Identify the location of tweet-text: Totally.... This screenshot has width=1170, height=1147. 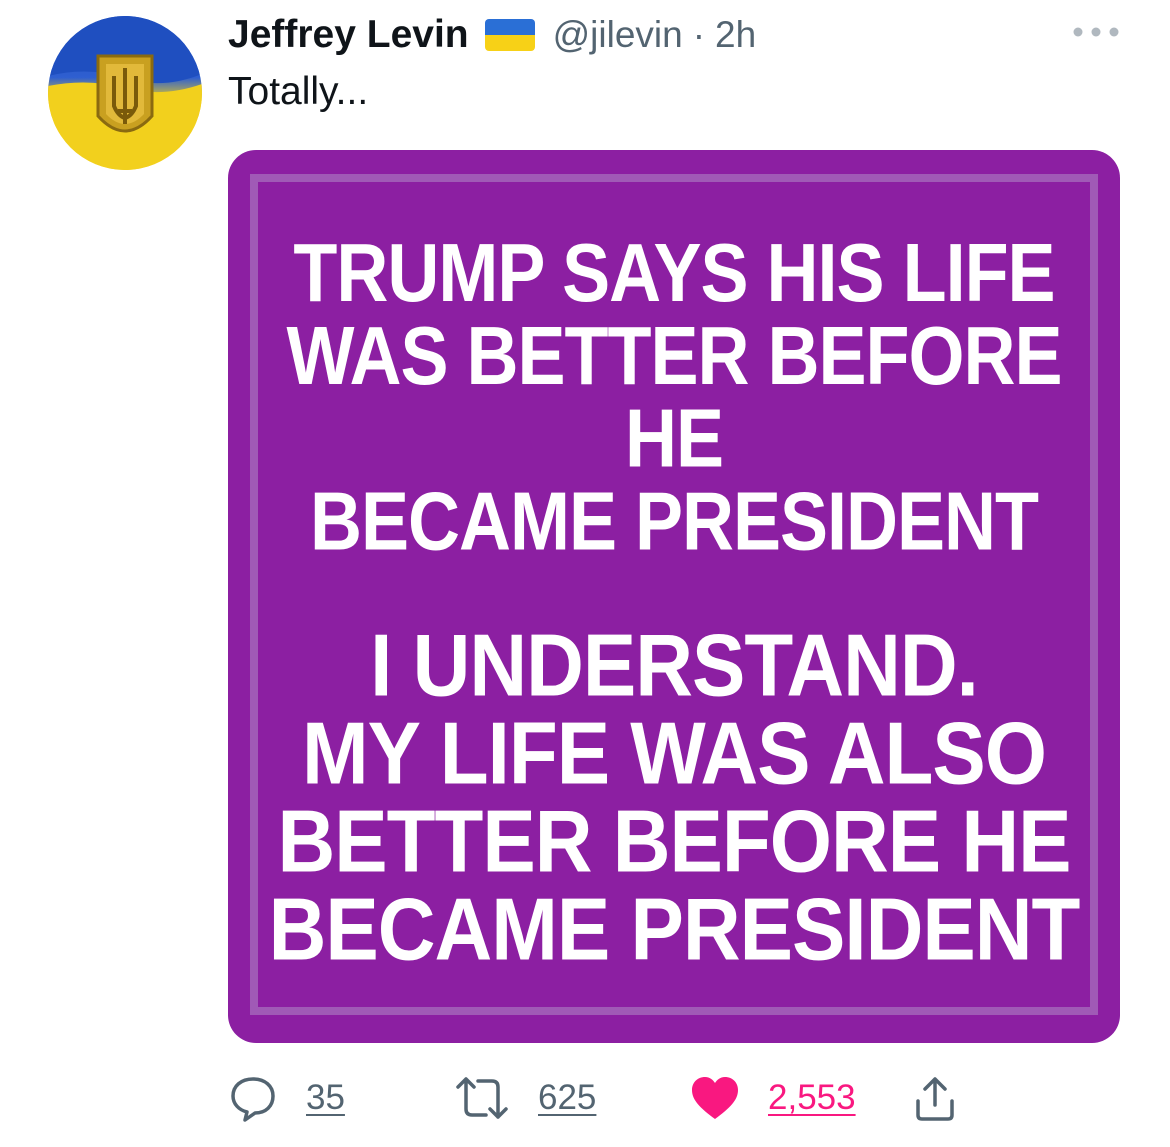
(298, 91).